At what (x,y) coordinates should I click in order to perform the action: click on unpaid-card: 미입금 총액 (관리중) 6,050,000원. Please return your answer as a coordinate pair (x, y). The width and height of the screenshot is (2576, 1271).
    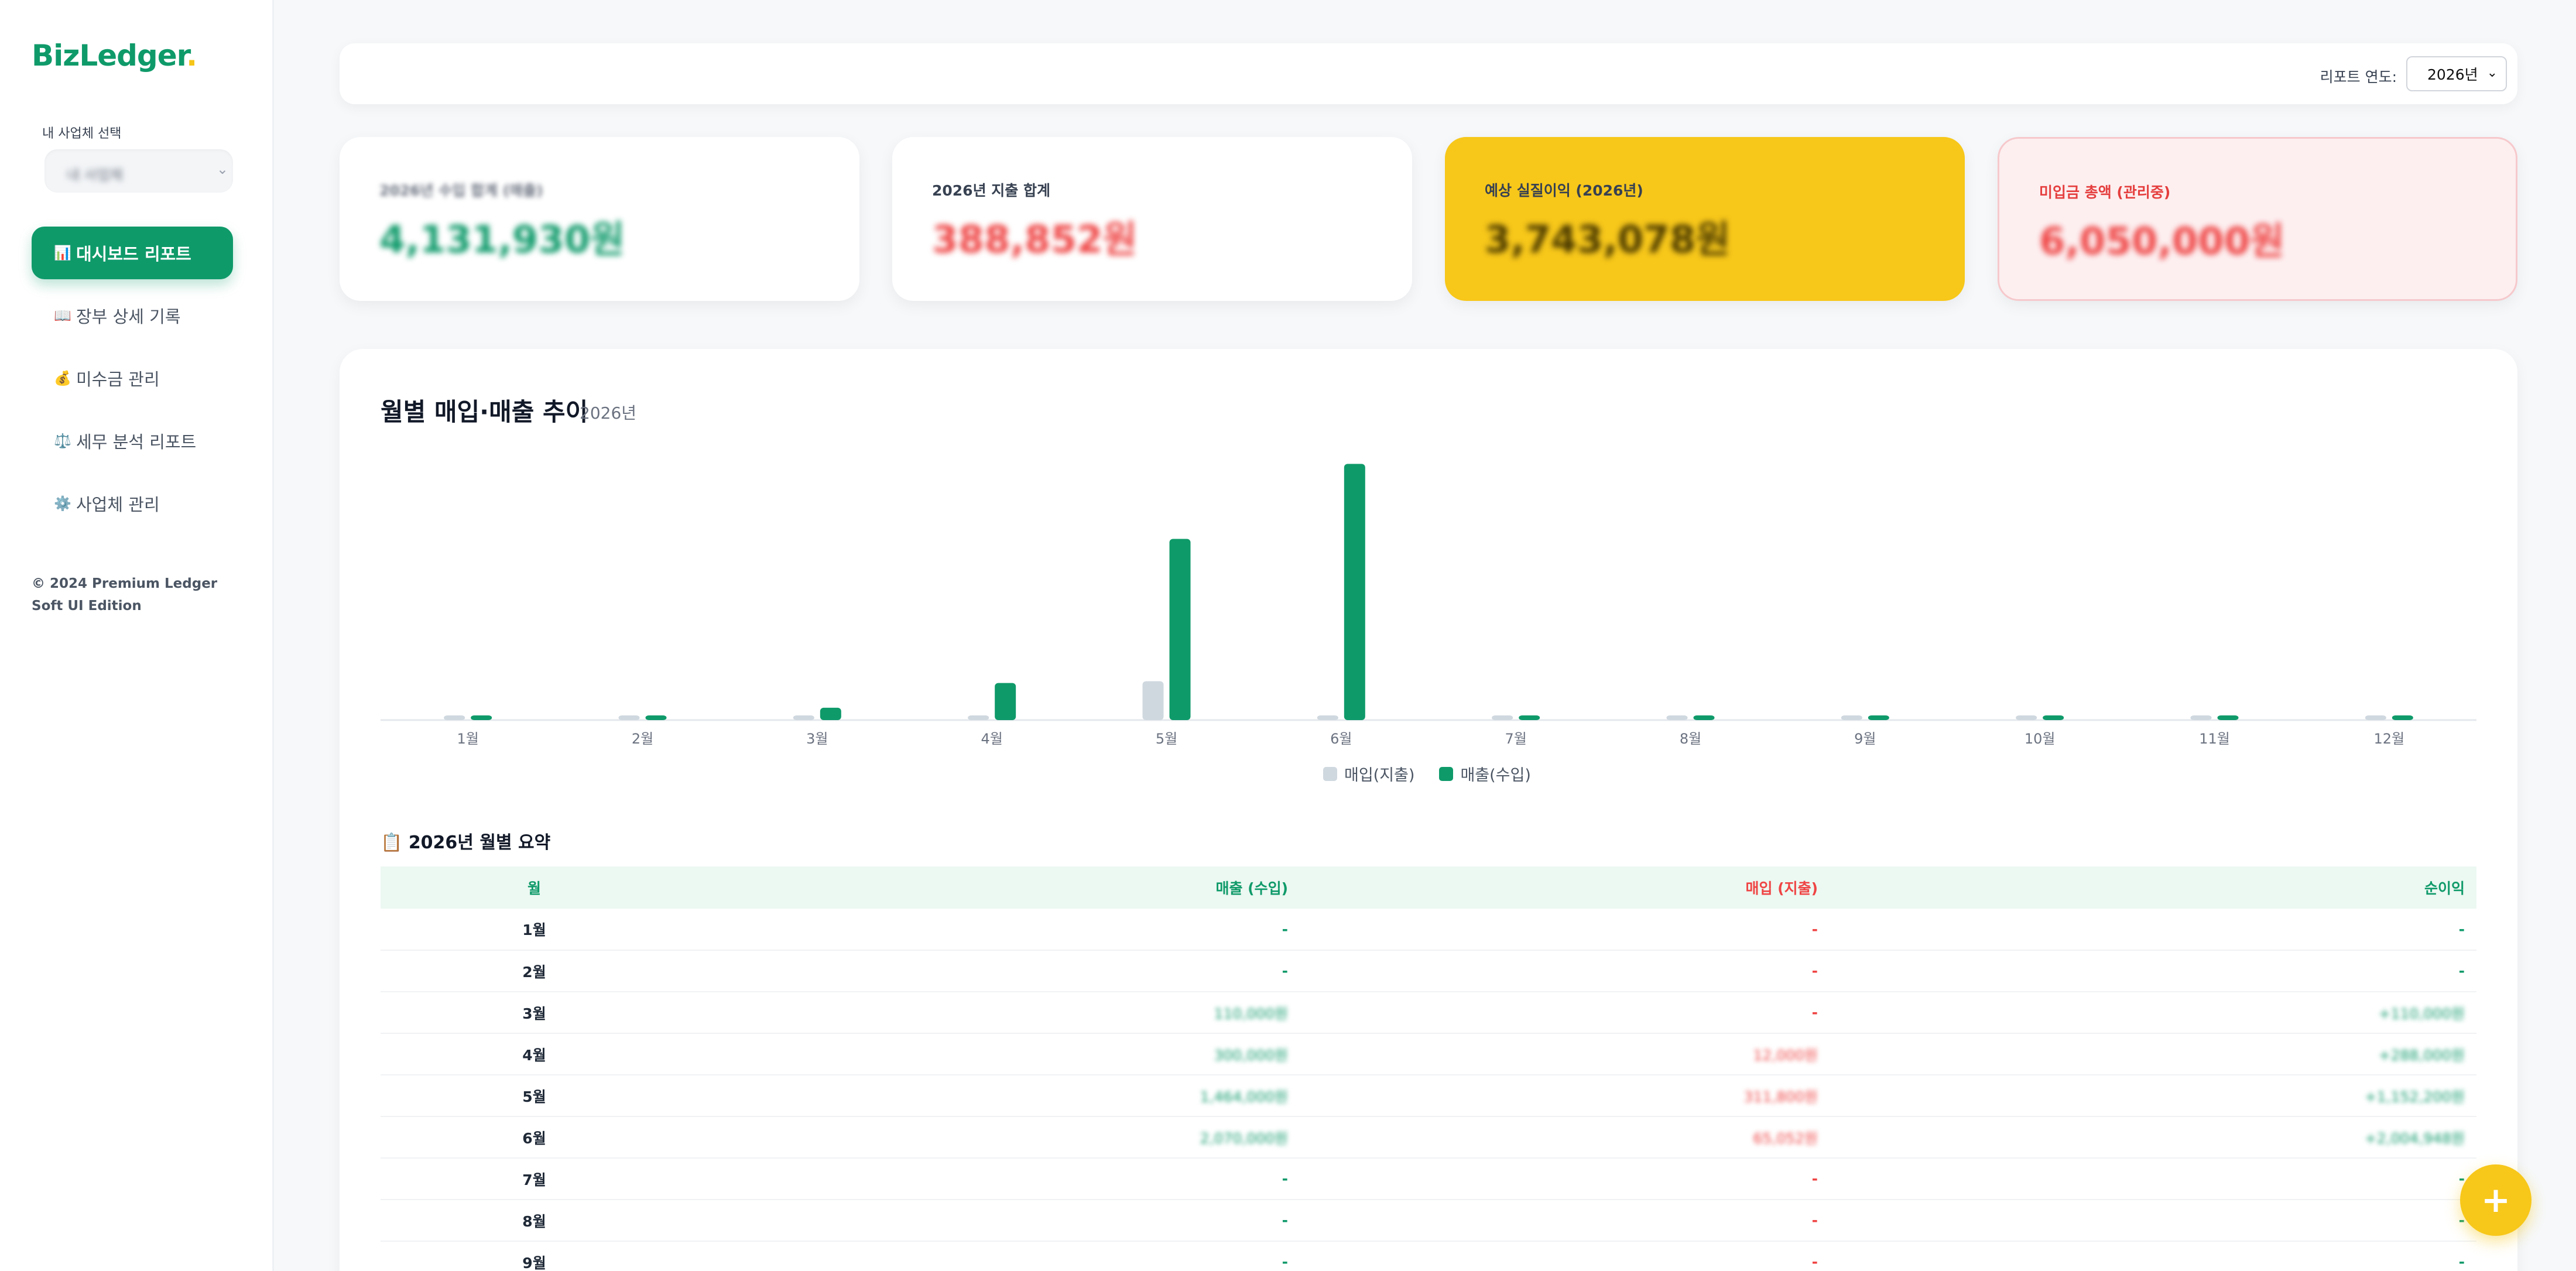
    Looking at the image, I should click on (2257, 219).